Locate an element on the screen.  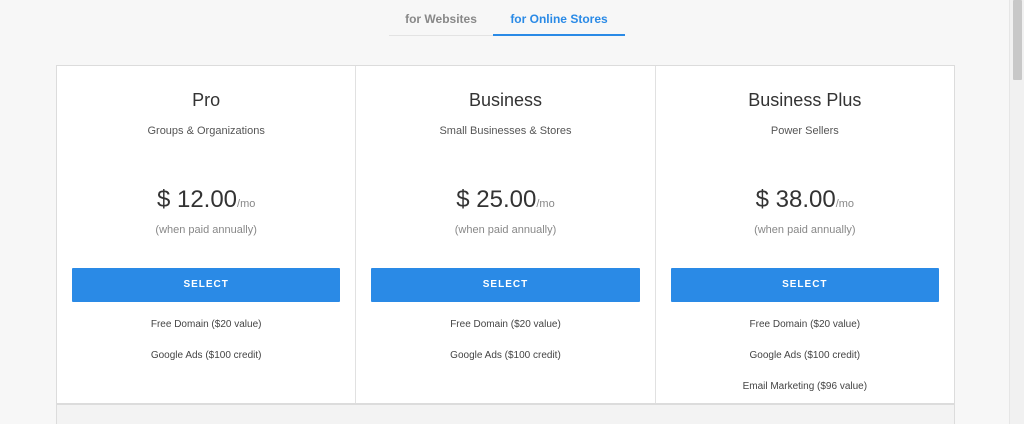
plan-type-tabs: for Websites for Online Stores is located at coordinates (507, 20).